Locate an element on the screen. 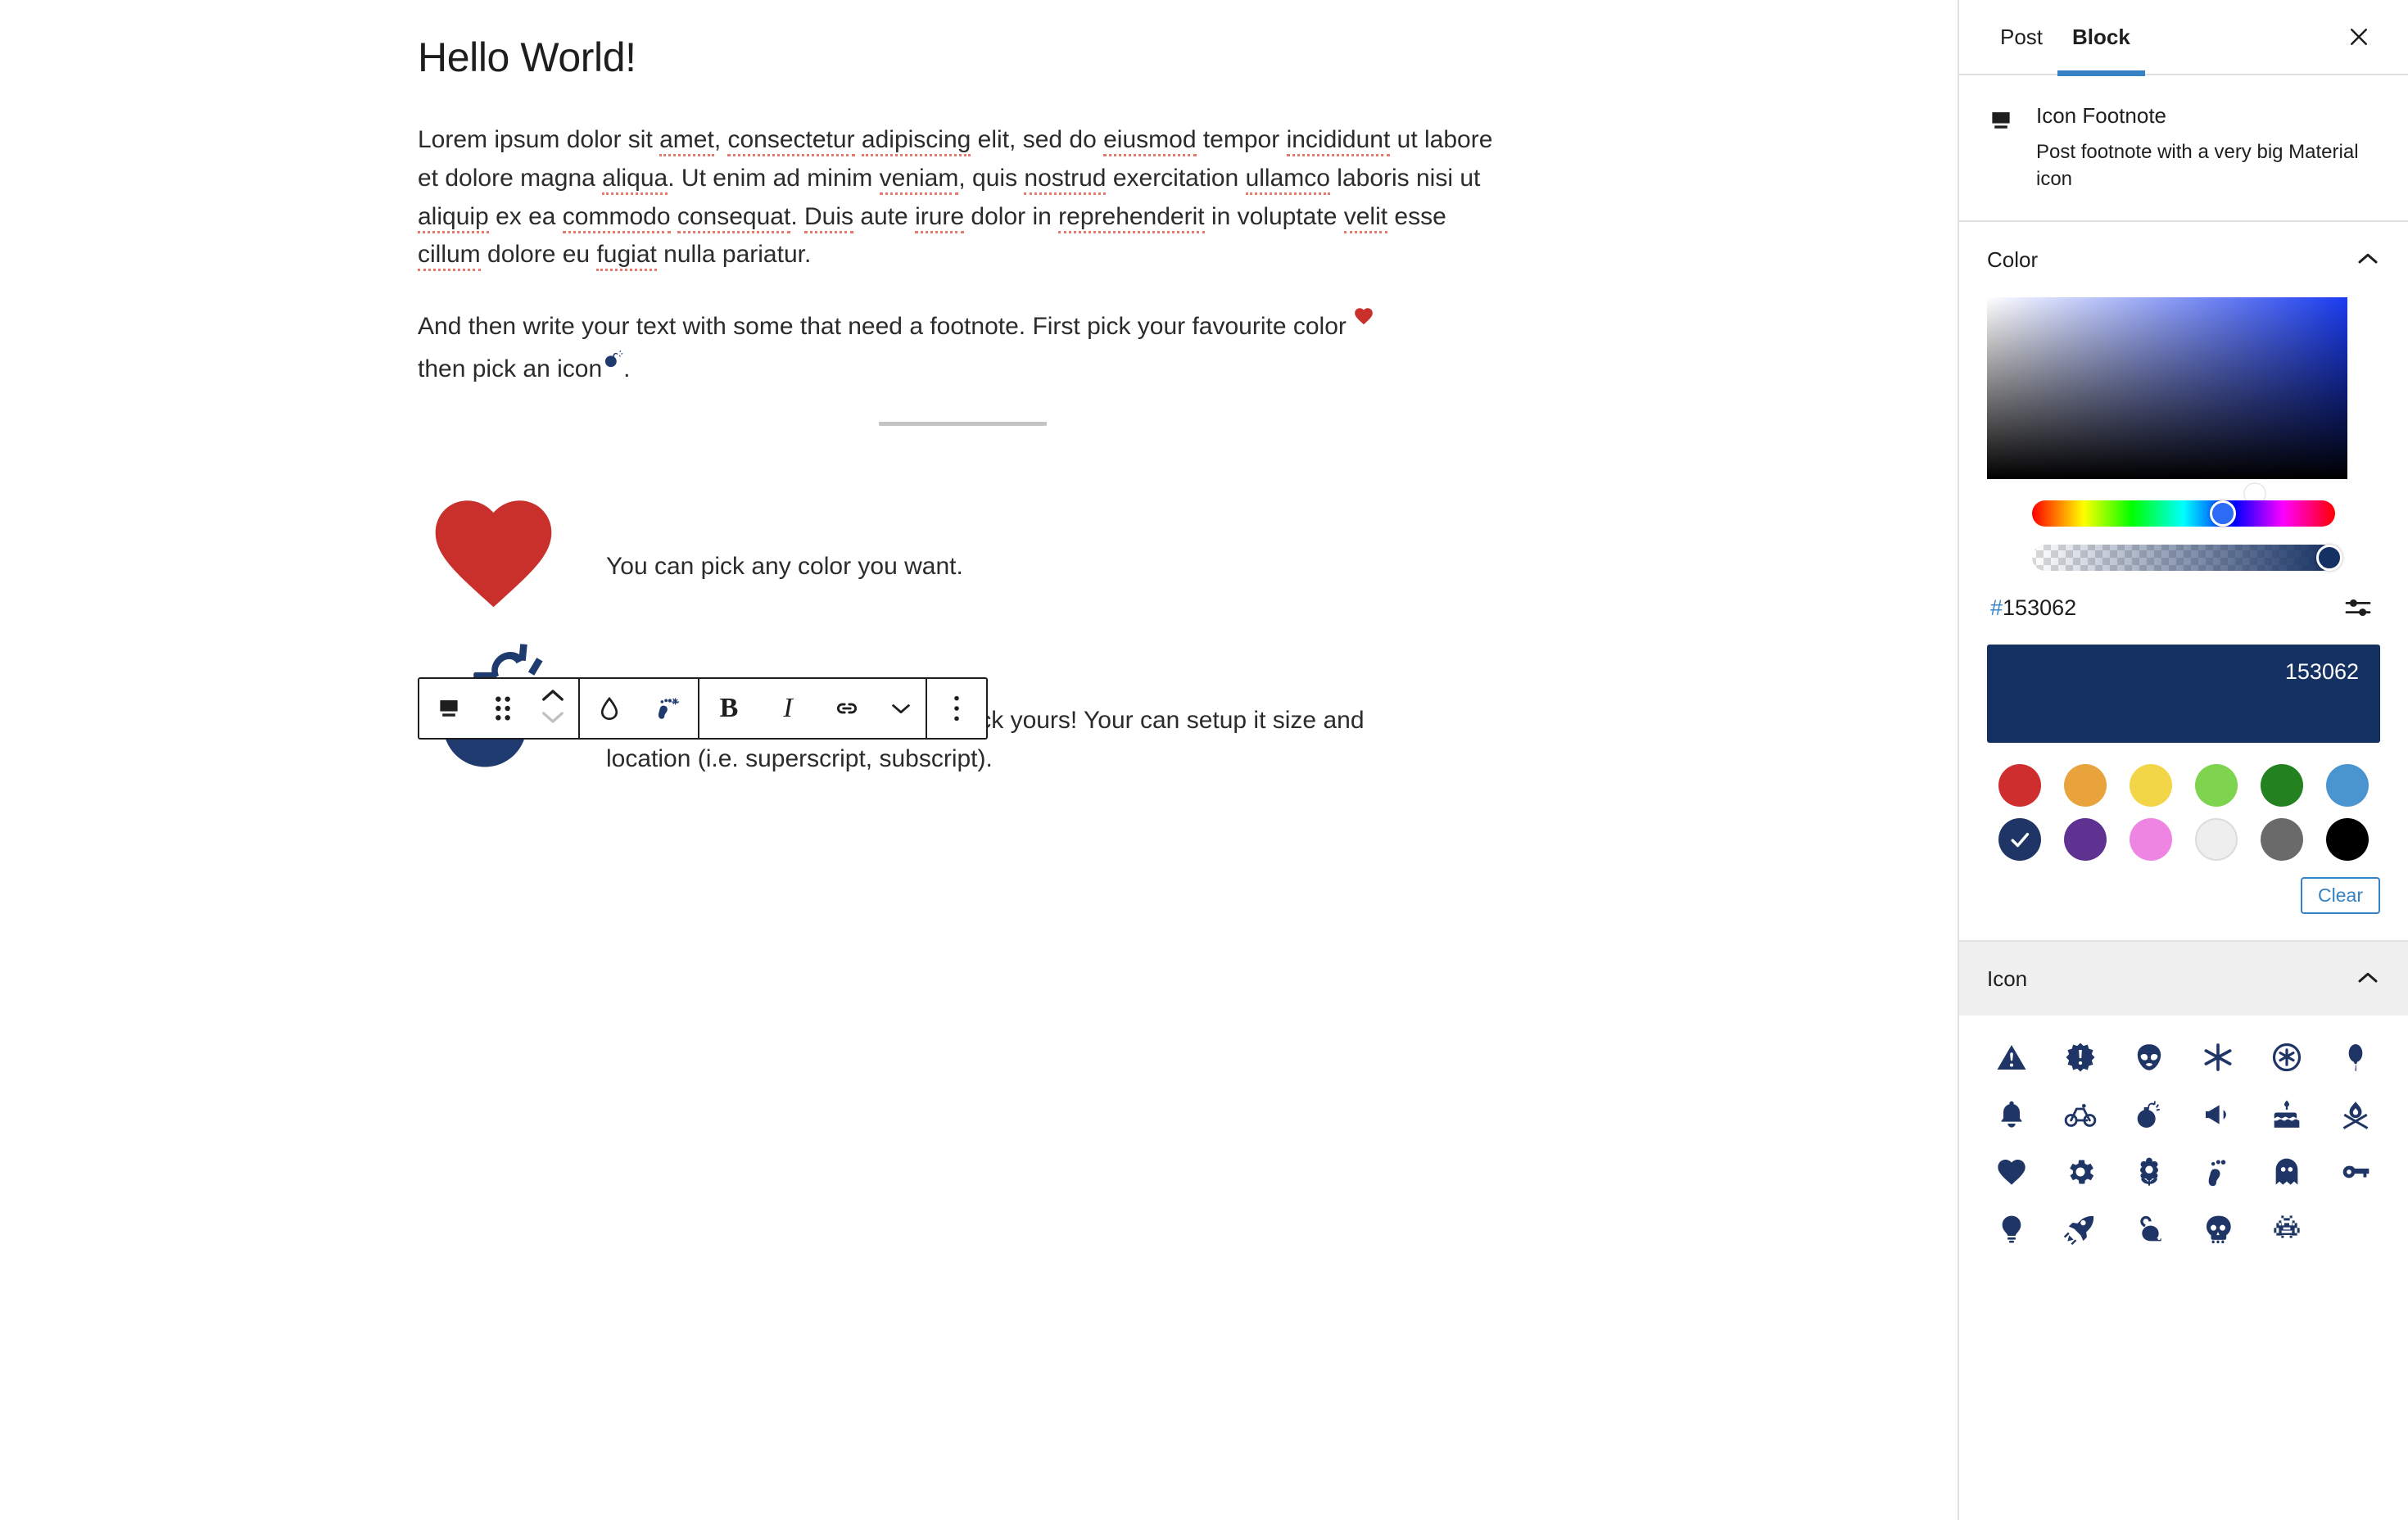 The height and width of the screenshot is (1520, 2408). tab-post: Post is located at coordinates (2021, 37).